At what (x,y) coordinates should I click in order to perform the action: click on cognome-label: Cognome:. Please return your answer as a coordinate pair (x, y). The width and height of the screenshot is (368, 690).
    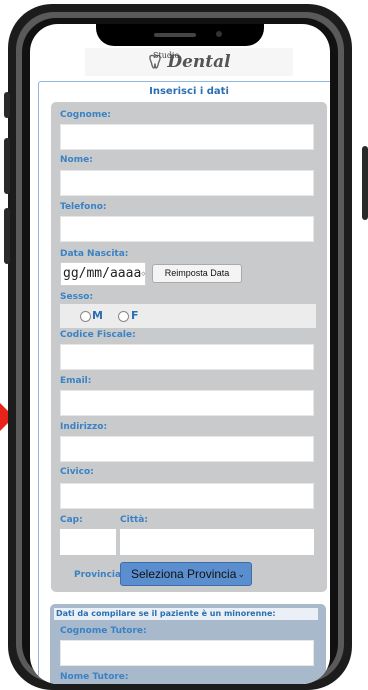
    Looking at the image, I should click on (85, 115).